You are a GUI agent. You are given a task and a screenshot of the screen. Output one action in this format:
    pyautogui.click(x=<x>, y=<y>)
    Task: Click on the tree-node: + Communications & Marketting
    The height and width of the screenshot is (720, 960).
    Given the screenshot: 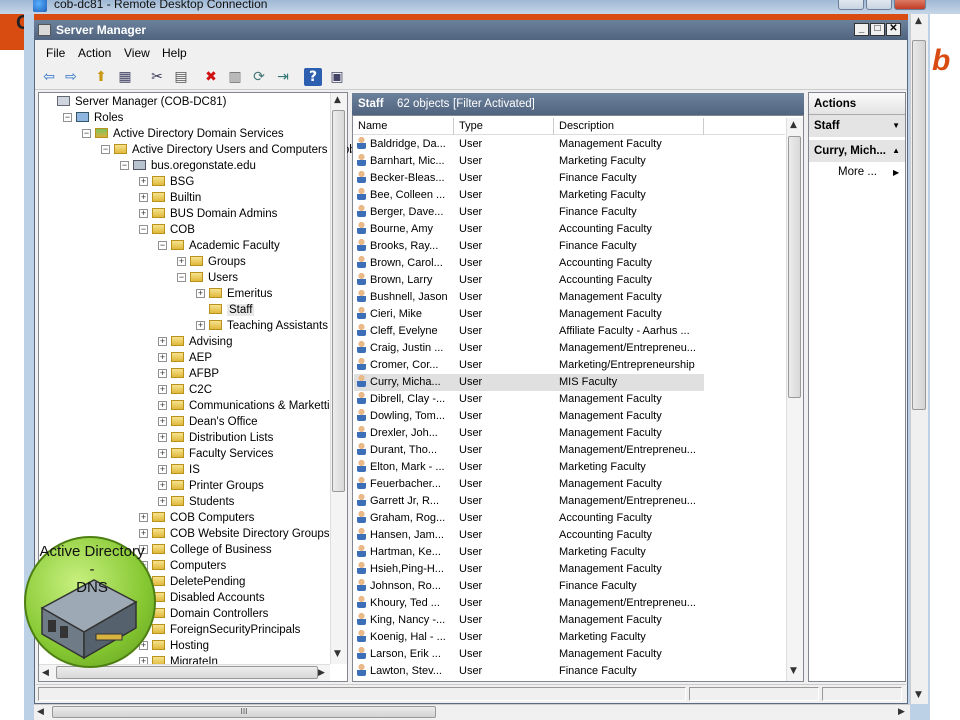 What is the action you would take?
    pyautogui.click(x=250, y=406)
    